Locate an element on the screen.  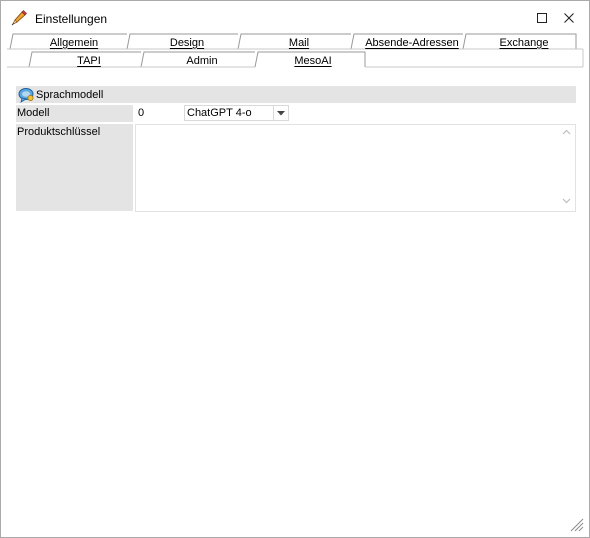
close-button is located at coordinates (568, 17).